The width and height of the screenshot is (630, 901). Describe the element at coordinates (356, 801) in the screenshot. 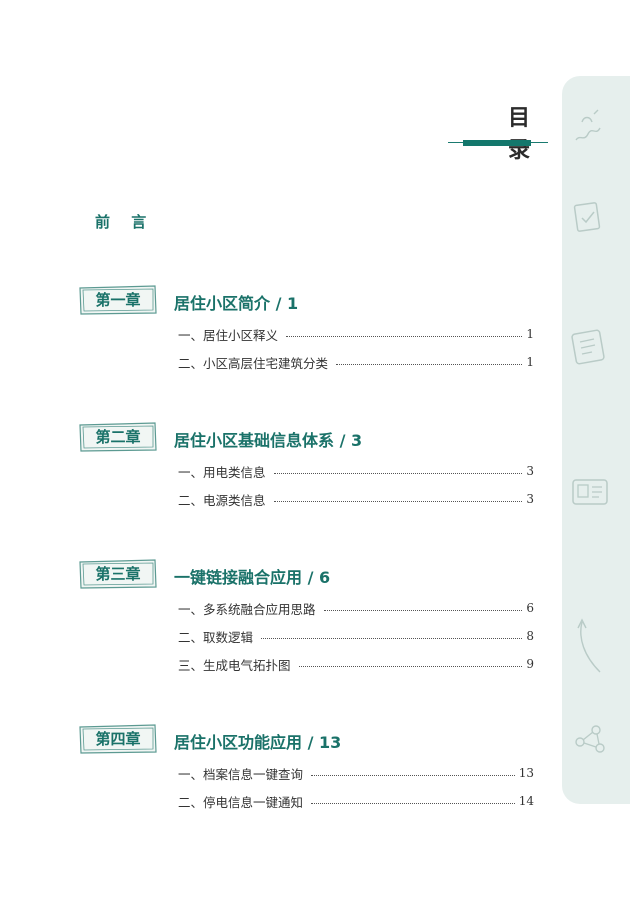

I see `toc-entry: 二、停电信息一键通知 14` at that location.